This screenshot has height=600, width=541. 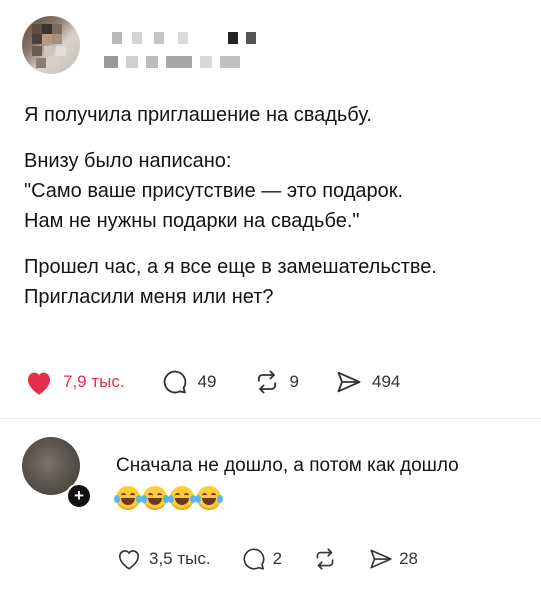 I want to click on reply-like-count: 3,5 тыс., so click(x=180, y=558).